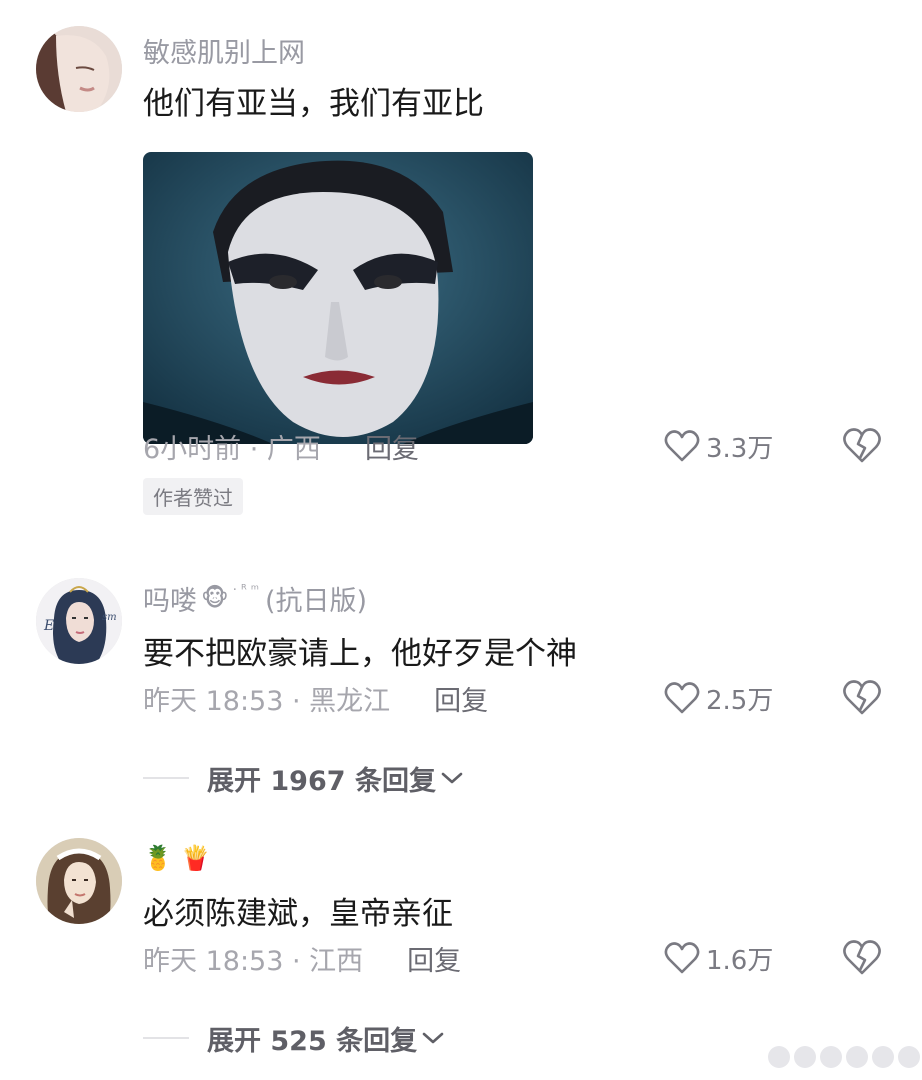 This screenshot has height=1080, width=922. Describe the element at coordinates (253, 961) in the screenshot. I see `time-location: 昨天 18:53 · 江西` at that location.